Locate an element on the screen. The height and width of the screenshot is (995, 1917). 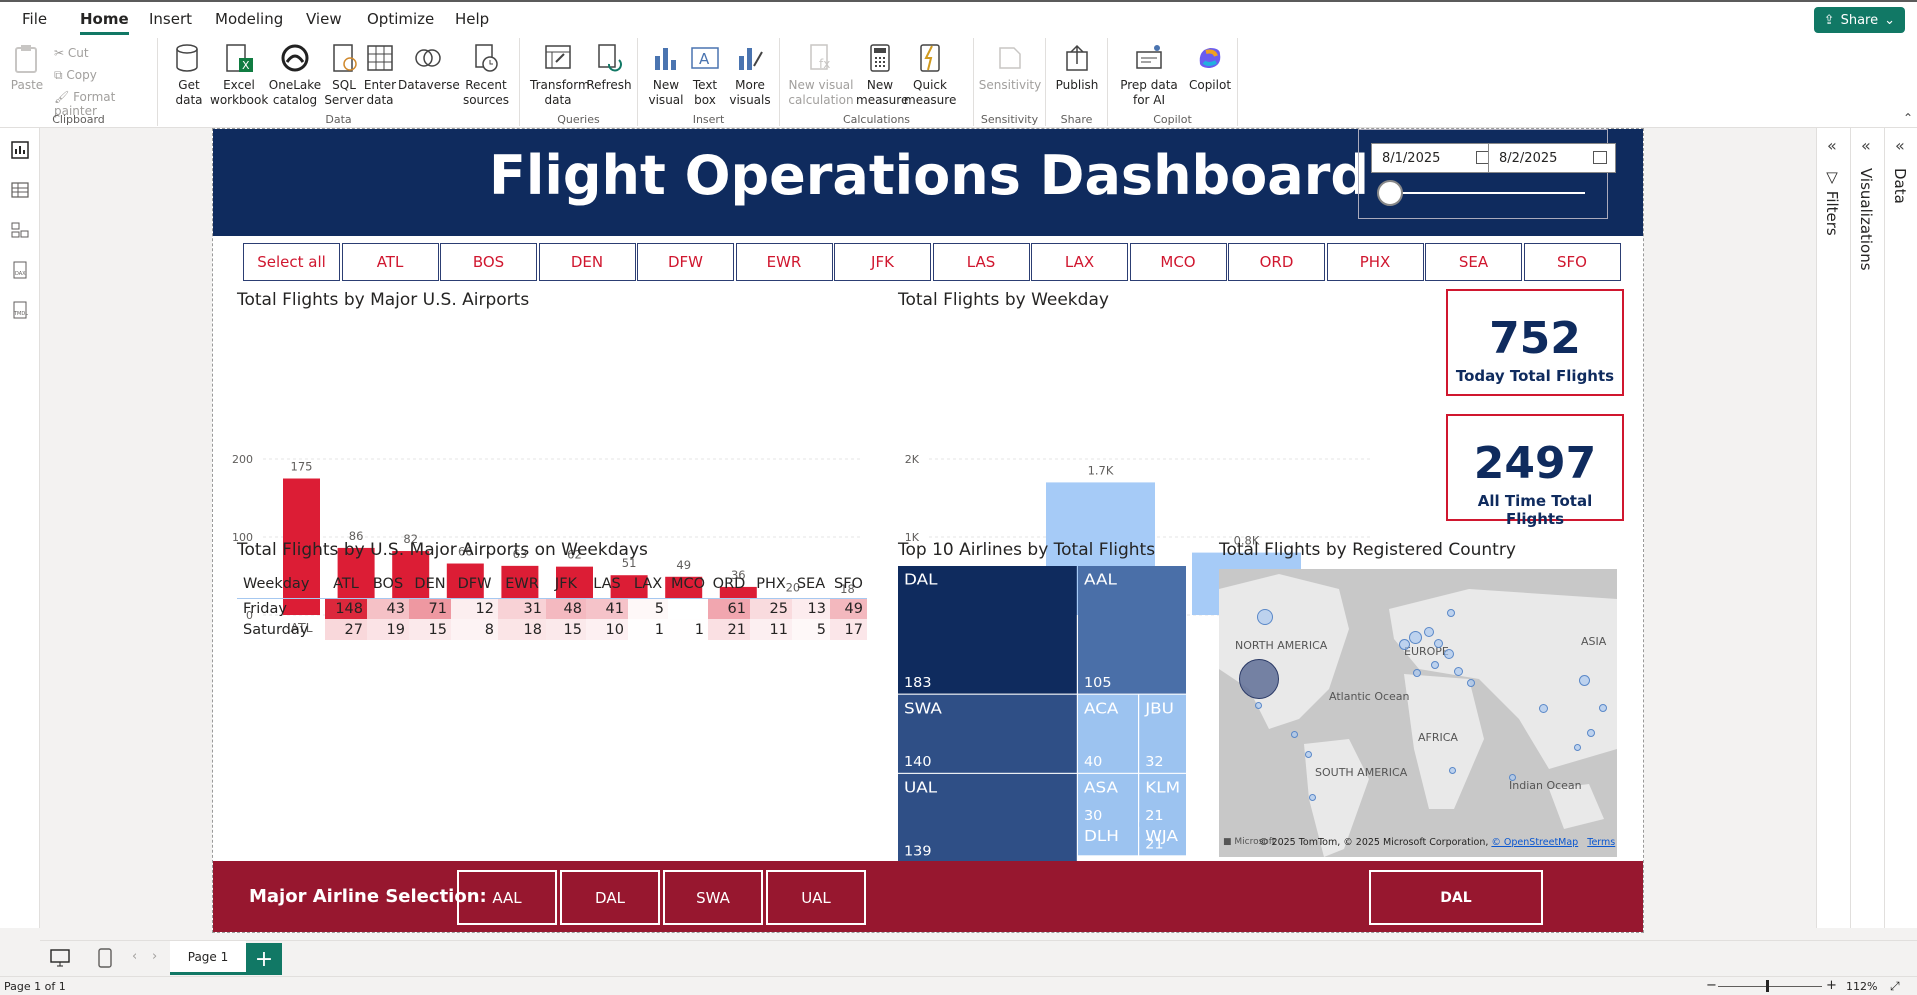
terms-link: Terms is located at coordinates (1601, 842).